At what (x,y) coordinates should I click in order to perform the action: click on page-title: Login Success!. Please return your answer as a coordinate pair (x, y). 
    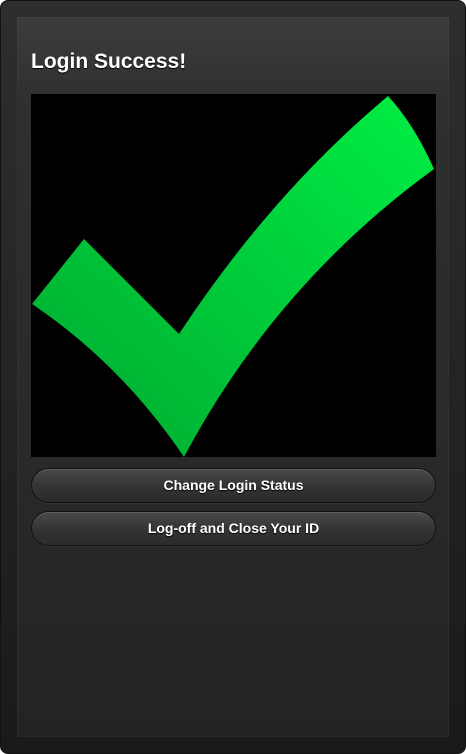
    Looking at the image, I should click on (109, 61).